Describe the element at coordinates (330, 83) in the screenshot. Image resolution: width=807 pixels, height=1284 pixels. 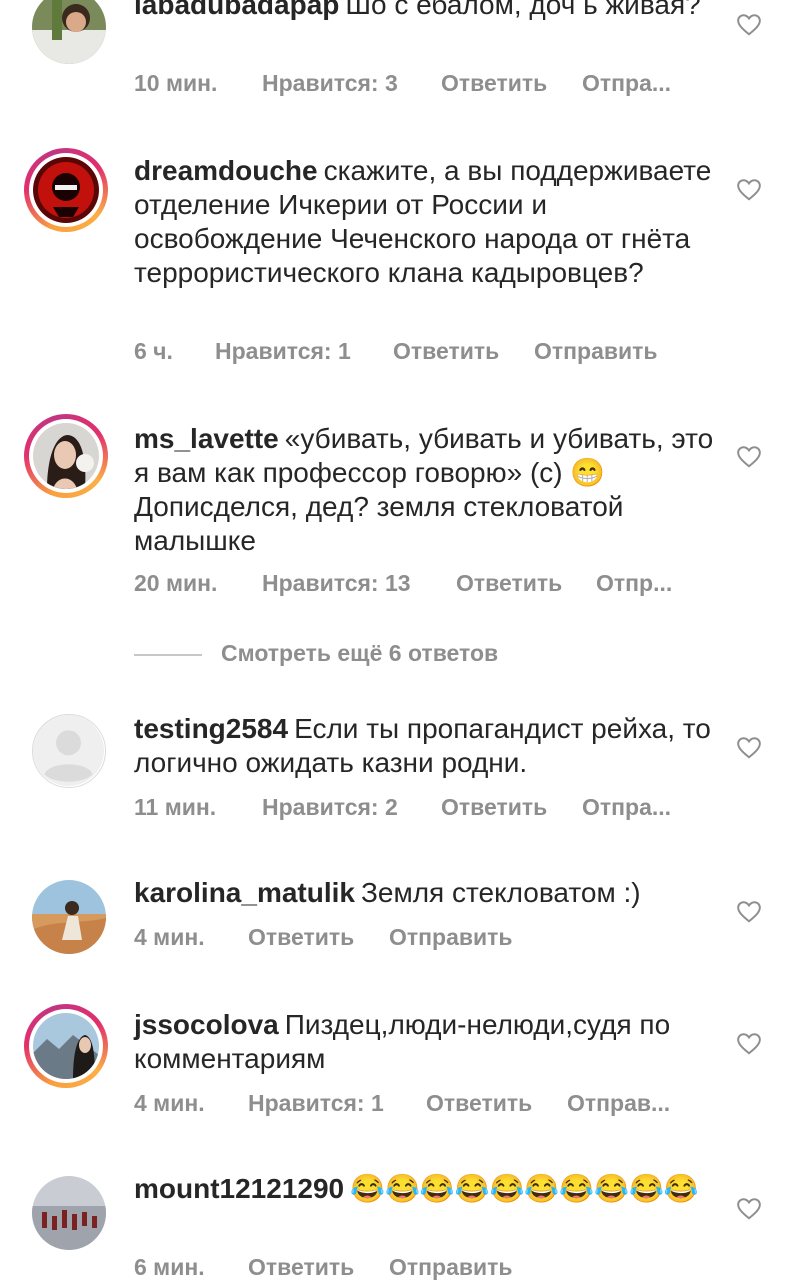
I see `comment-likes: Нравится: 3` at that location.